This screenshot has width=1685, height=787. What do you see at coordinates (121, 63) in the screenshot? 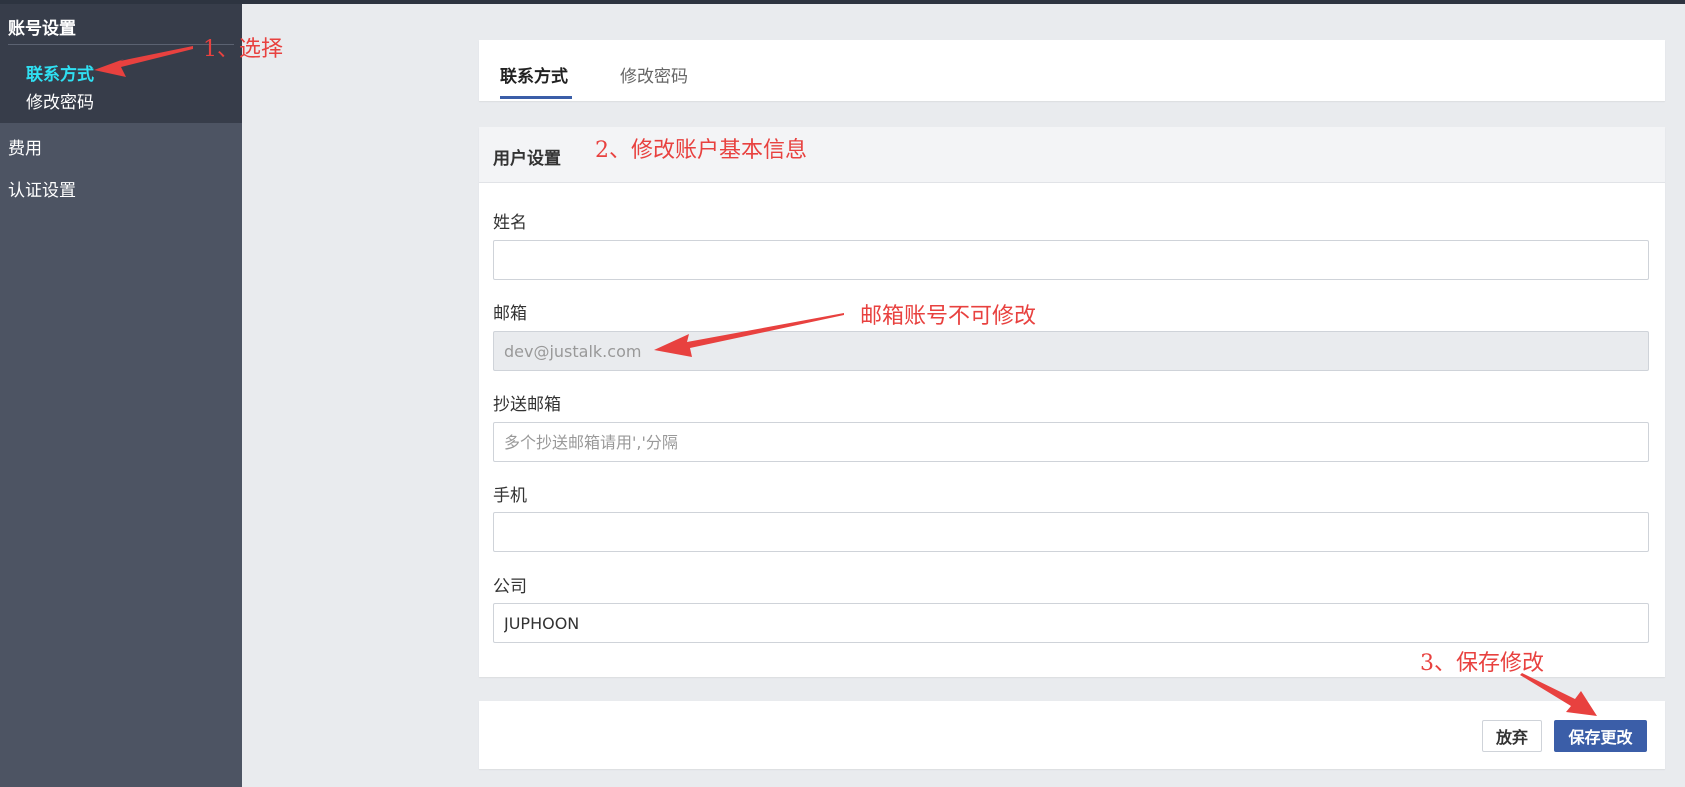
I see `sidebar-group-account-settings: 账号设置 联系方式 修改密码` at bounding box center [121, 63].